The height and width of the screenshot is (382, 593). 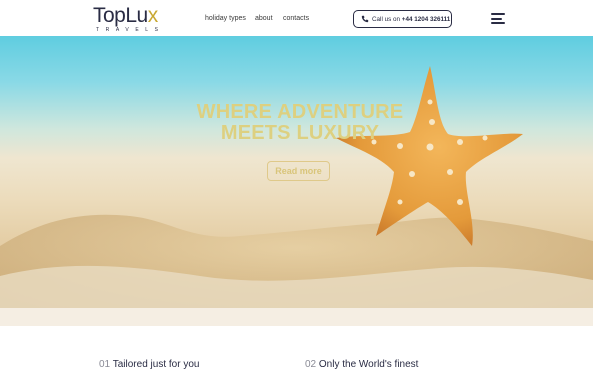 What do you see at coordinates (298, 171) in the screenshot?
I see `read-more-button: Read more` at bounding box center [298, 171].